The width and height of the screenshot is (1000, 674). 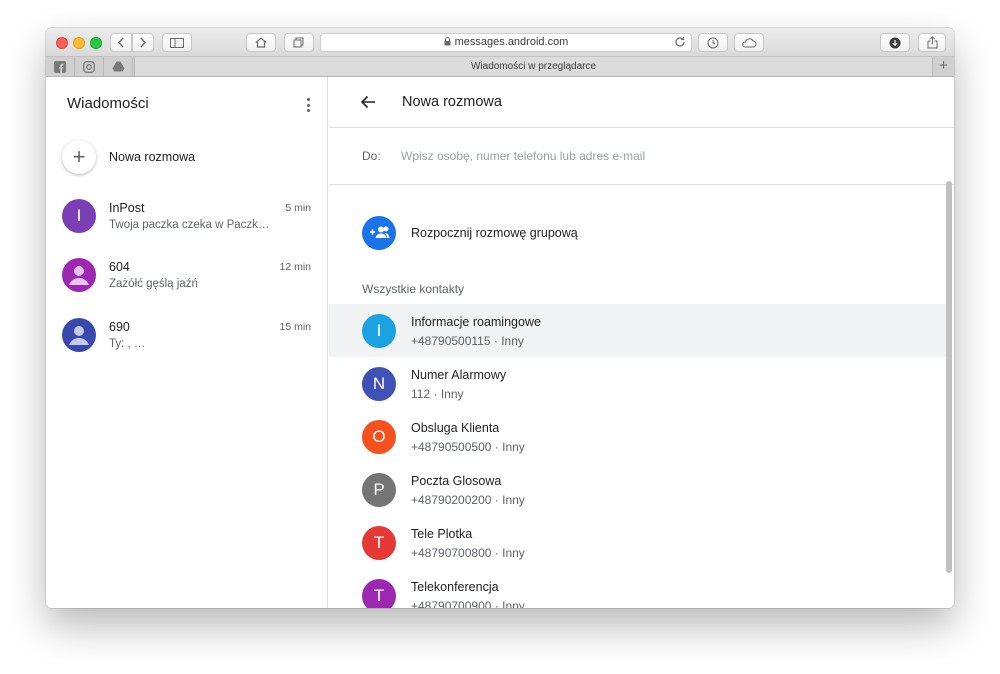 I want to click on sidebar-title: Wiadomości, so click(x=108, y=103).